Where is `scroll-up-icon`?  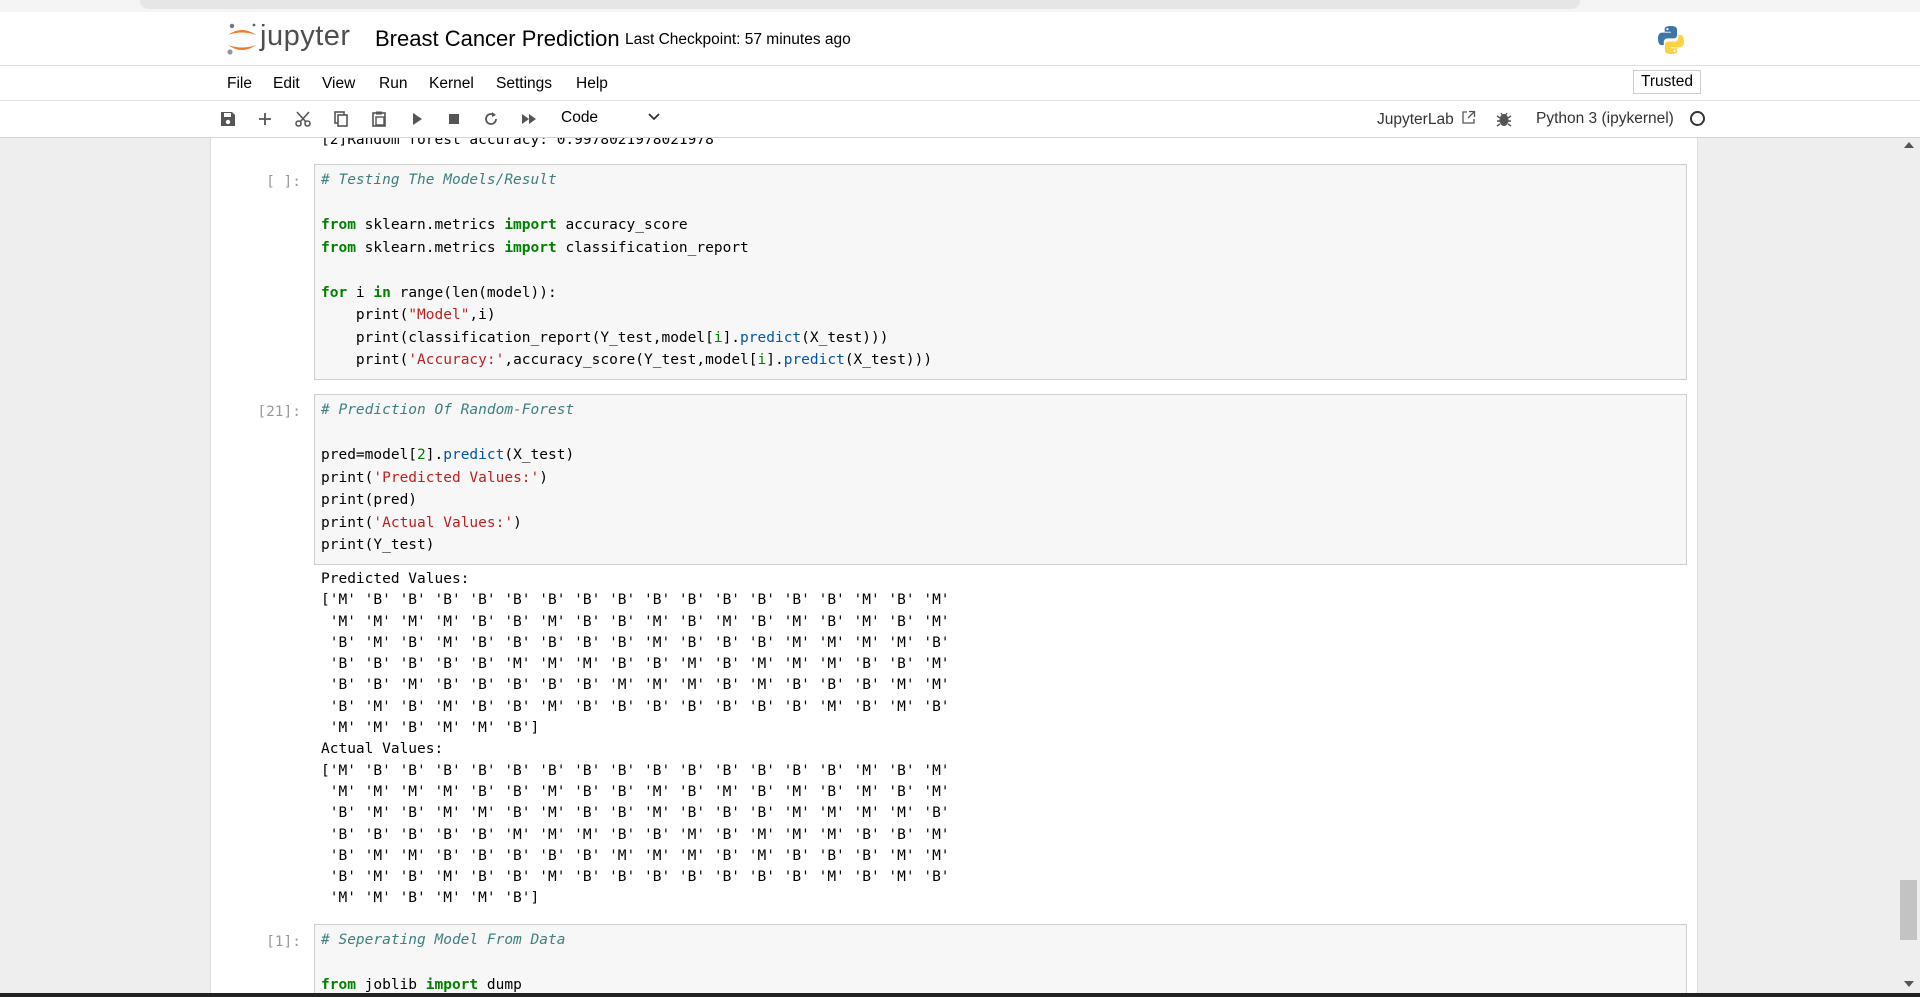
scroll-up-icon is located at coordinates (1909, 145).